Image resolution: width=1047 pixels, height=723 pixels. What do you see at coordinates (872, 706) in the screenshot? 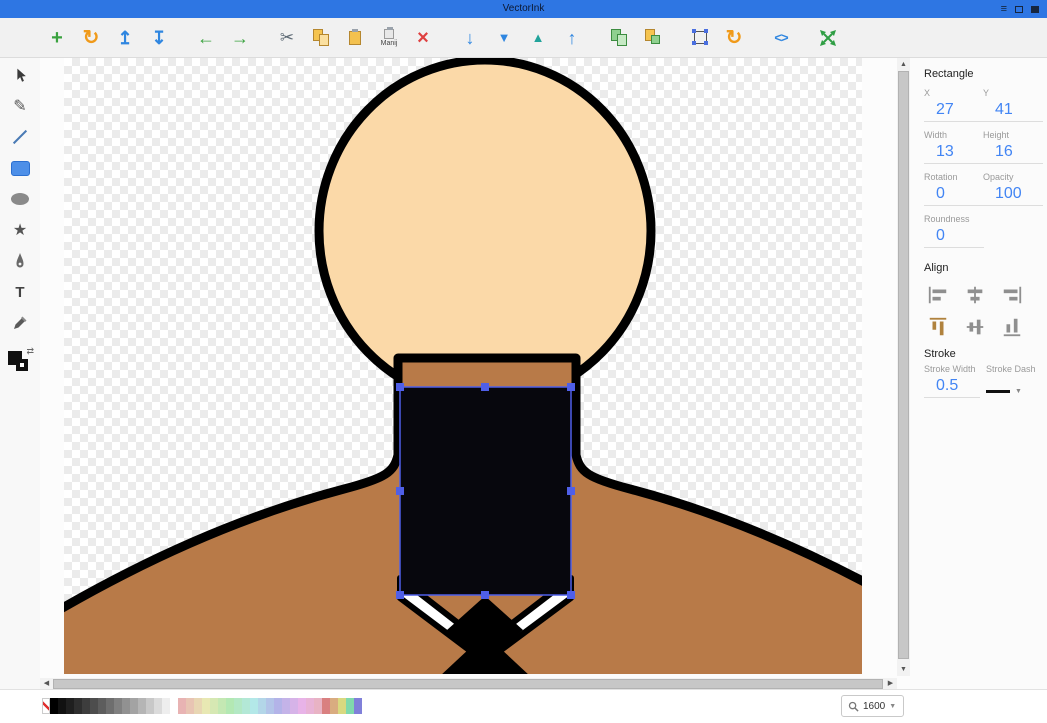
I see `zoom-control: 1600 ▼` at bounding box center [872, 706].